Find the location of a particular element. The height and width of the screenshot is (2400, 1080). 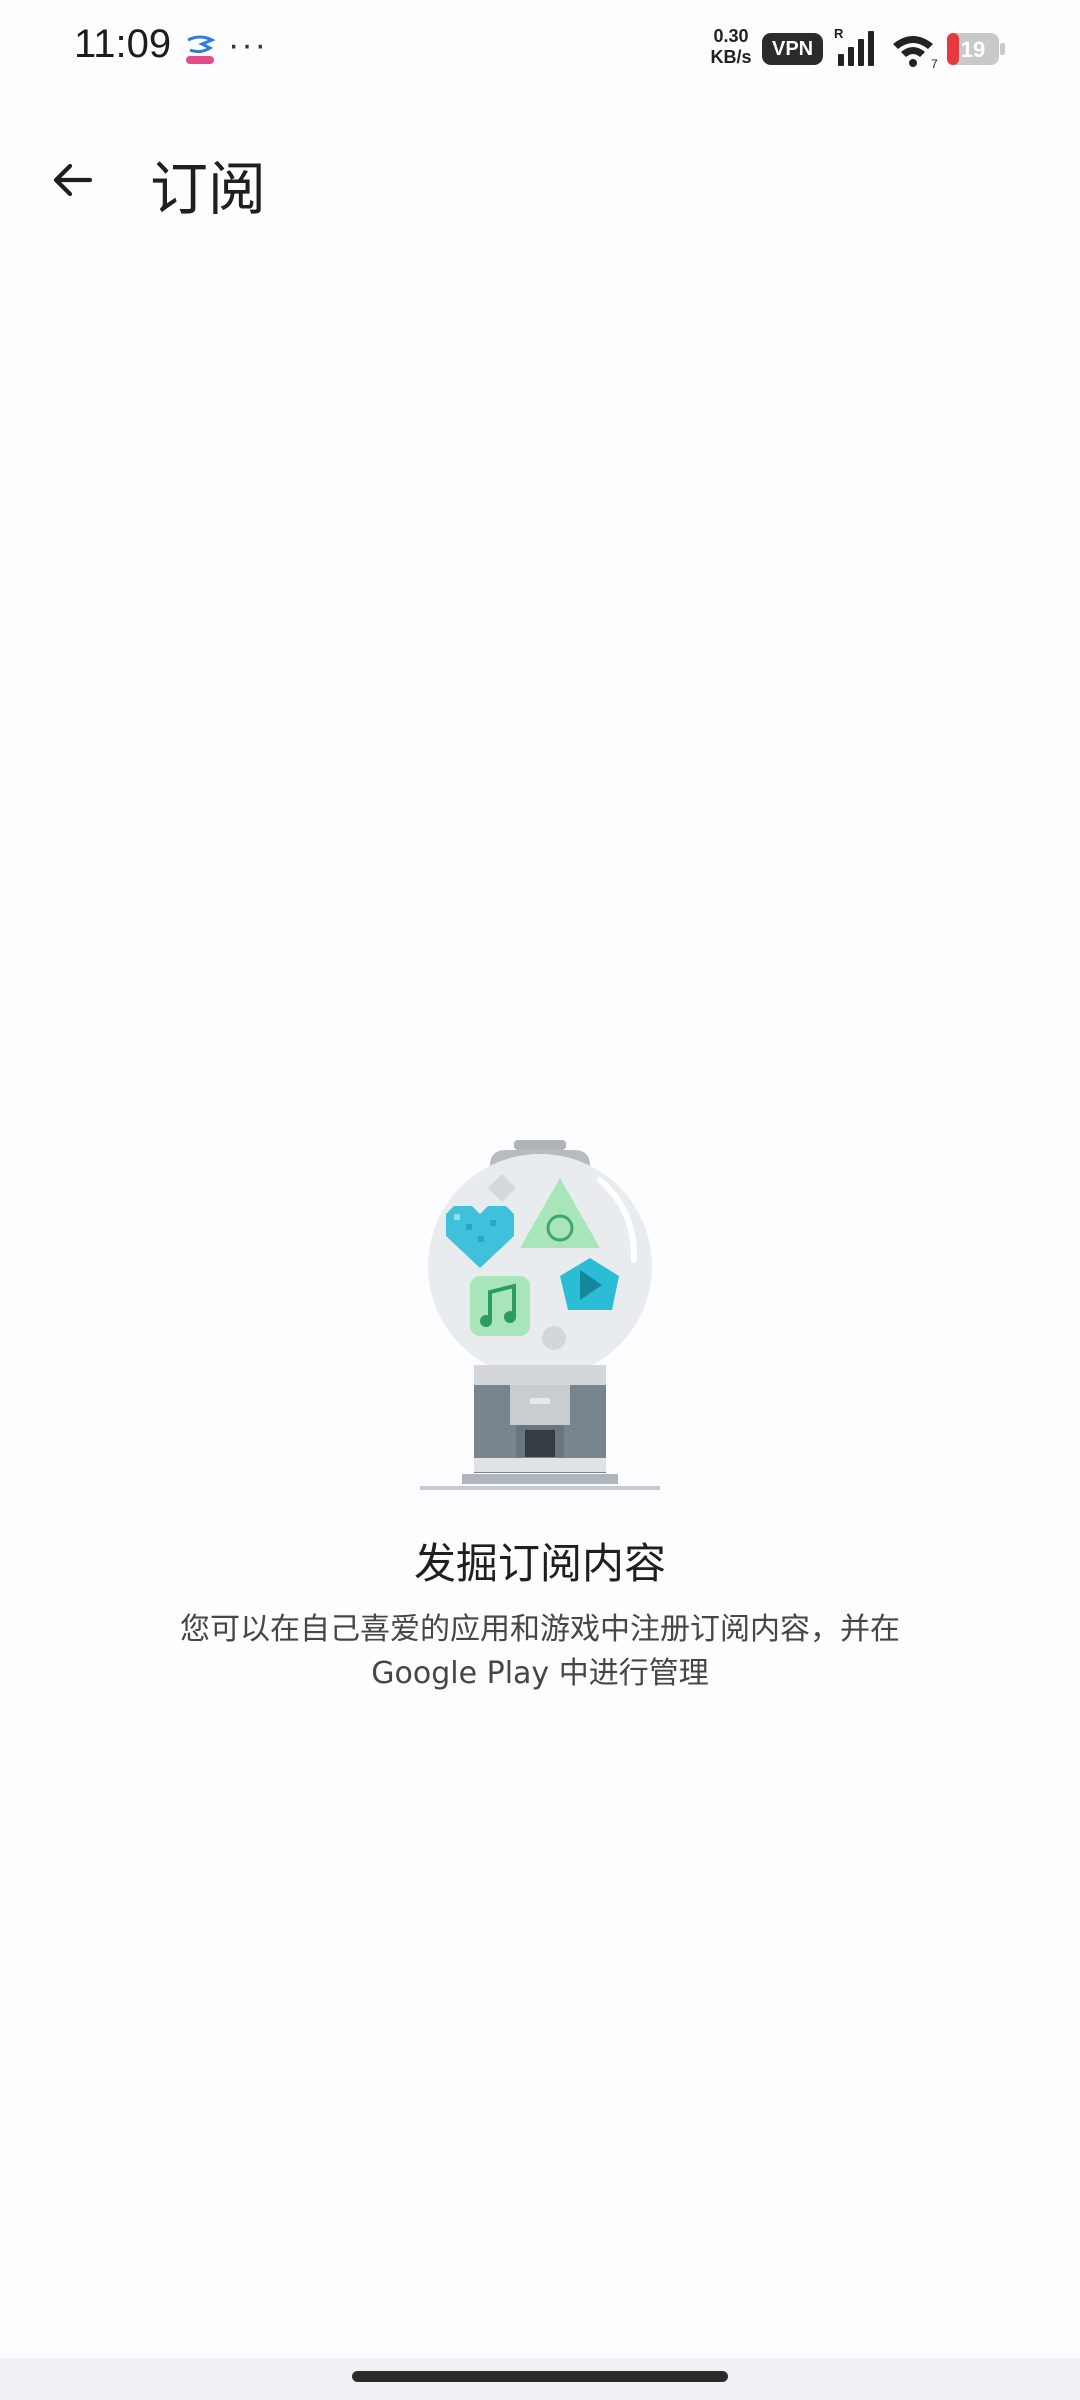

network-speed: 0.30 KB/s is located at coordinates (731, 47).